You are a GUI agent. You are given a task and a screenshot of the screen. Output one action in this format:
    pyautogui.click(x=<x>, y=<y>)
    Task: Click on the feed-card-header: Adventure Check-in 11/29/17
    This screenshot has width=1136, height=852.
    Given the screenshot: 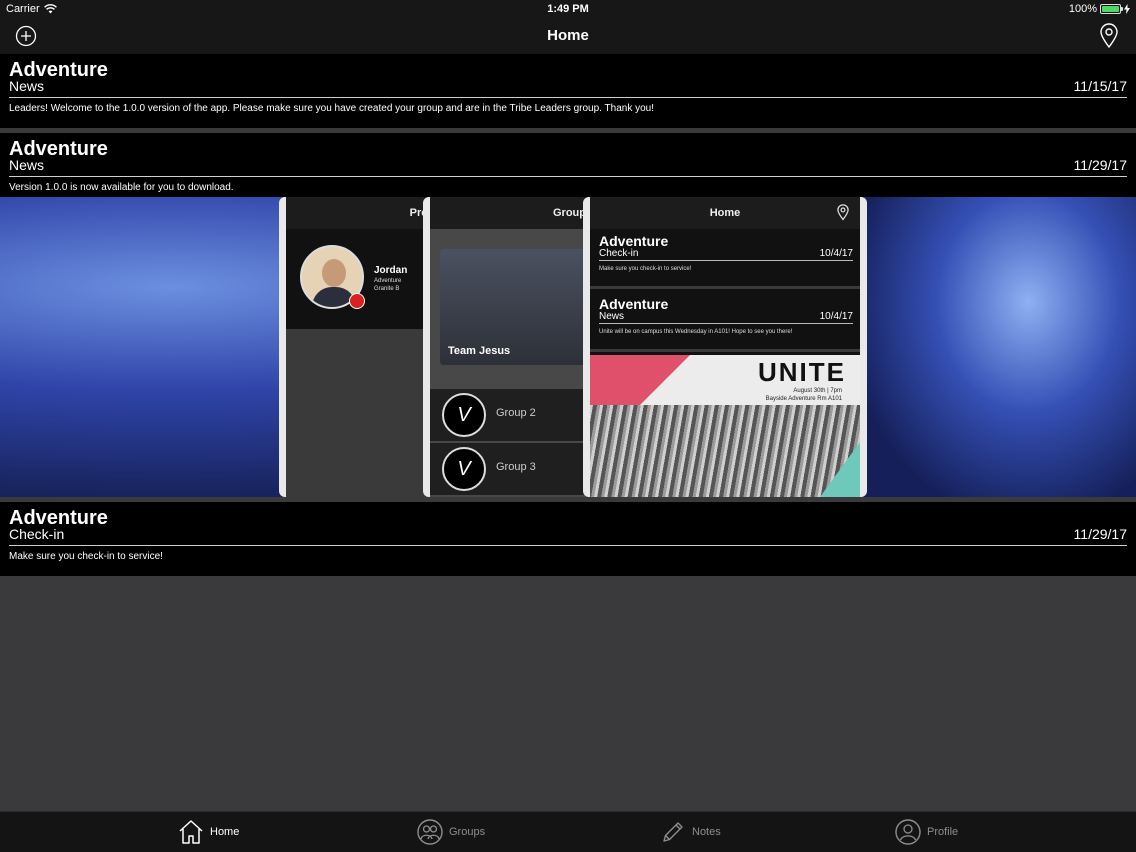 What is the action you would take?
    pyautogui.click(x=568, y=524)
    